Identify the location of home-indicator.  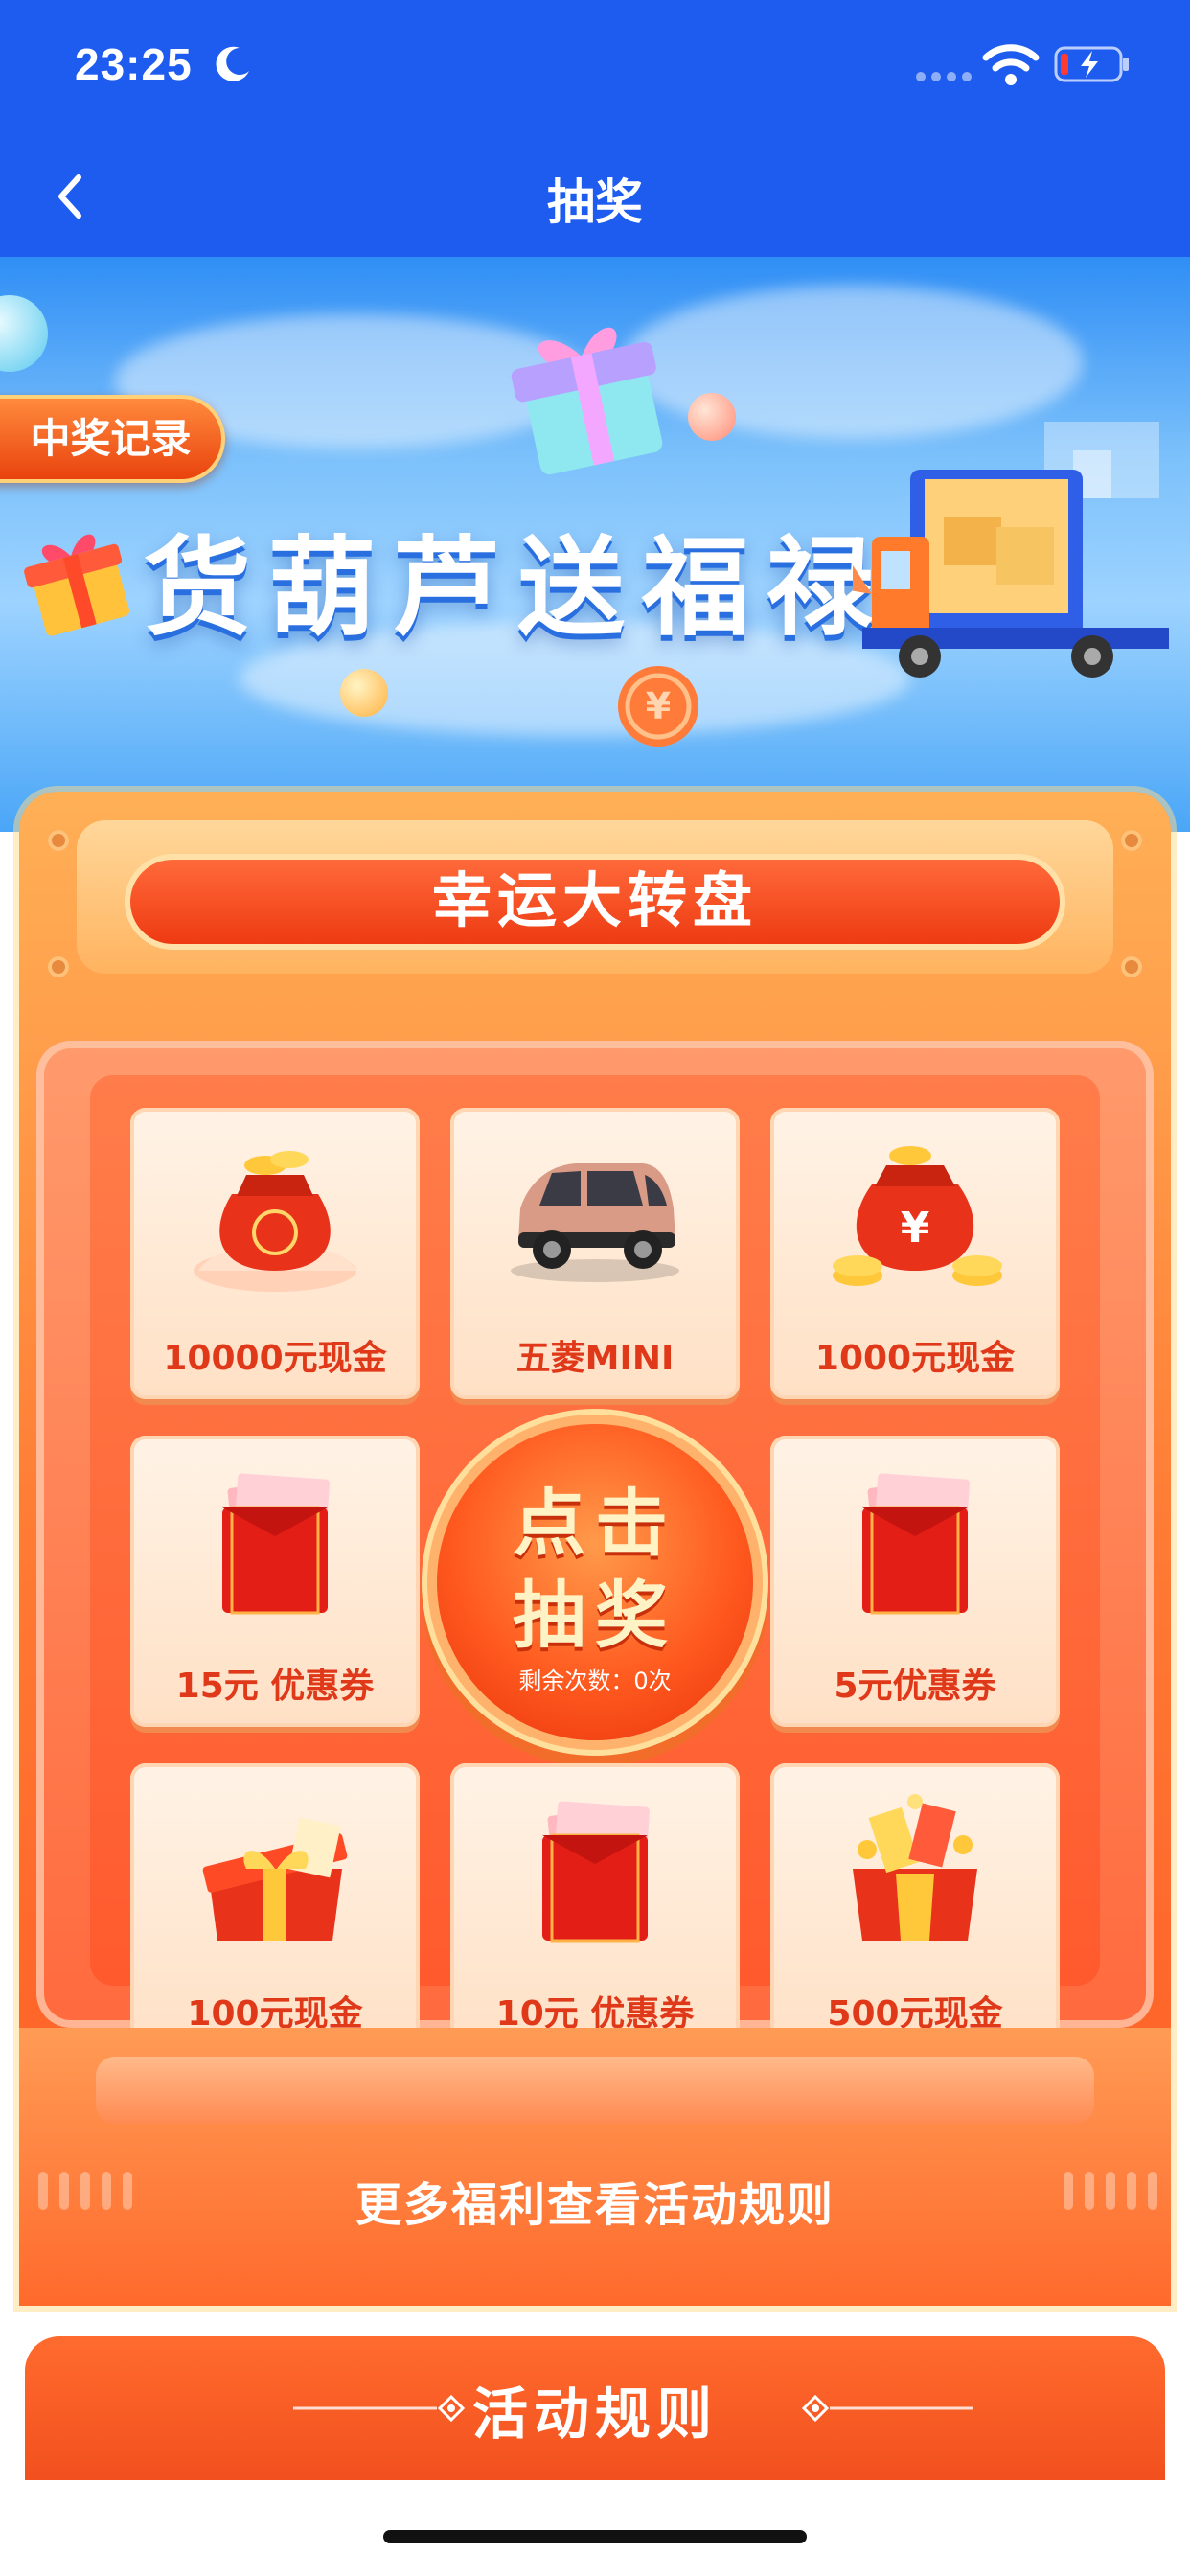
(595, 2536).